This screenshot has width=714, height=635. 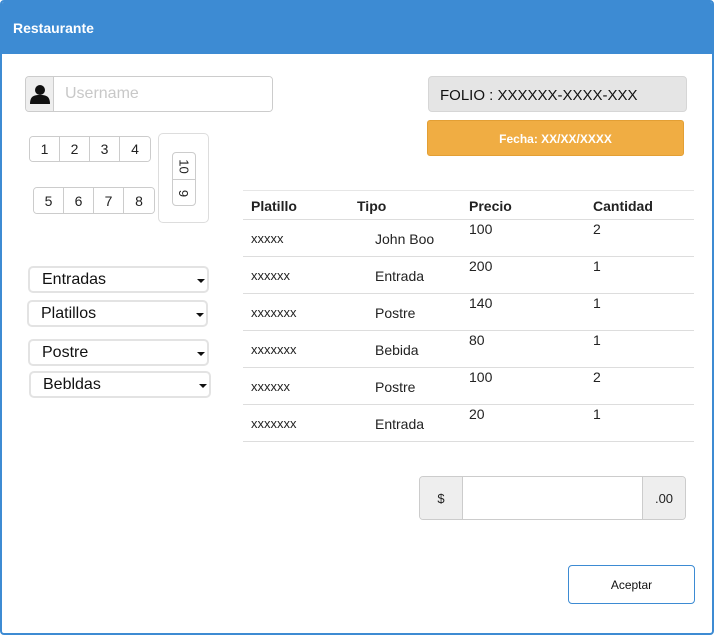 I want to click on header-tipo: Tipo, so click(x=372, y=206).